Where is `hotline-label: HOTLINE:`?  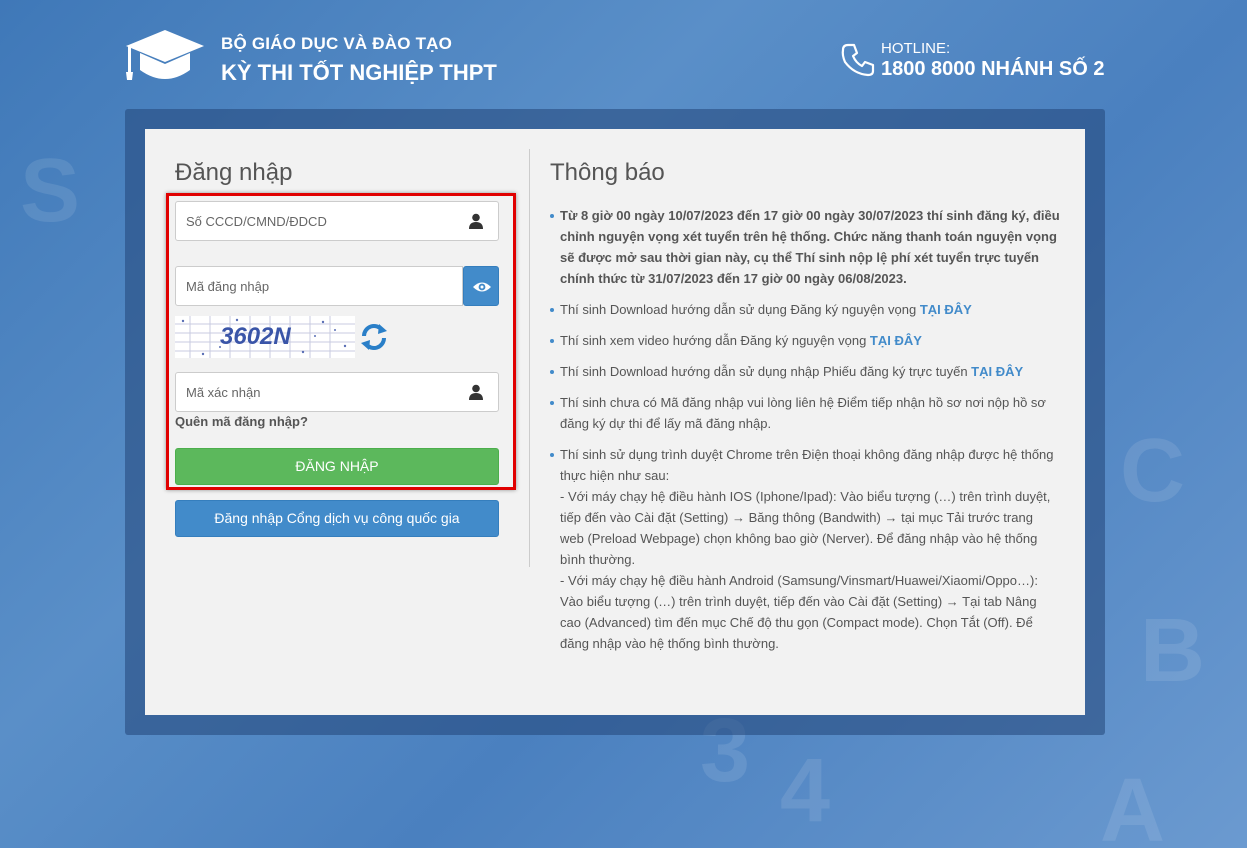
hotline-label: HOTLINE: is located at coordinates (916, 48).